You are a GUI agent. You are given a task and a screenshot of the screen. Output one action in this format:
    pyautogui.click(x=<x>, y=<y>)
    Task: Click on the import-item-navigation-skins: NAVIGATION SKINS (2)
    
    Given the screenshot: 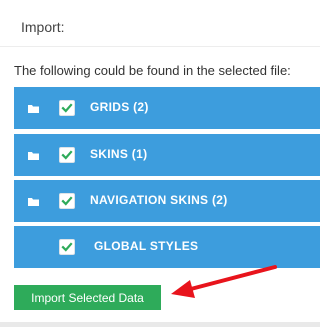 What is the action you would take?
    pyautogui.click(x=167, y=201)
    